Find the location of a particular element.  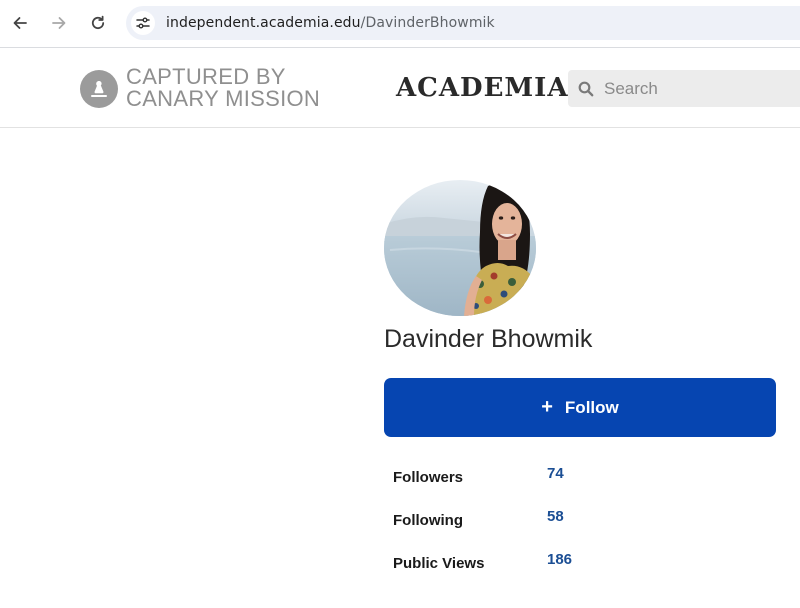

stamp-text: CAPTURED BY CANARY MISSION is located at coordinates (223, 88).